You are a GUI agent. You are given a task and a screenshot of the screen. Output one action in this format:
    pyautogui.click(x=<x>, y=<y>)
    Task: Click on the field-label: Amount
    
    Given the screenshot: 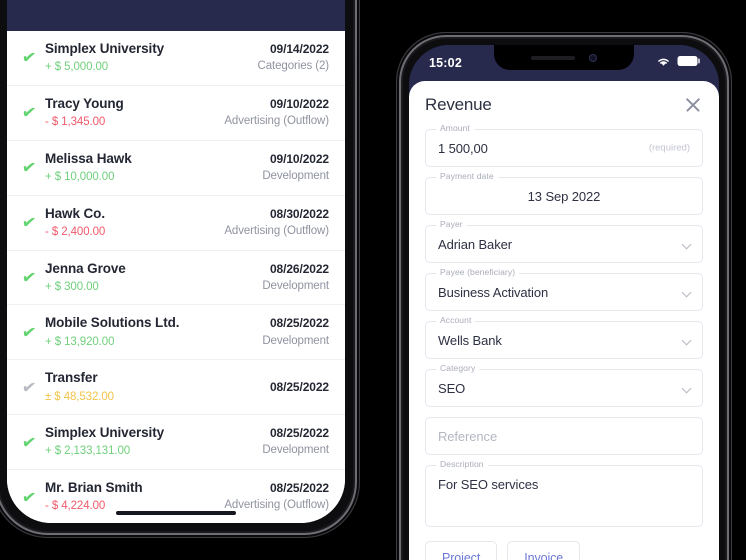 What is the action you would take?
    pyautogui.click(x=455, y=128)
    